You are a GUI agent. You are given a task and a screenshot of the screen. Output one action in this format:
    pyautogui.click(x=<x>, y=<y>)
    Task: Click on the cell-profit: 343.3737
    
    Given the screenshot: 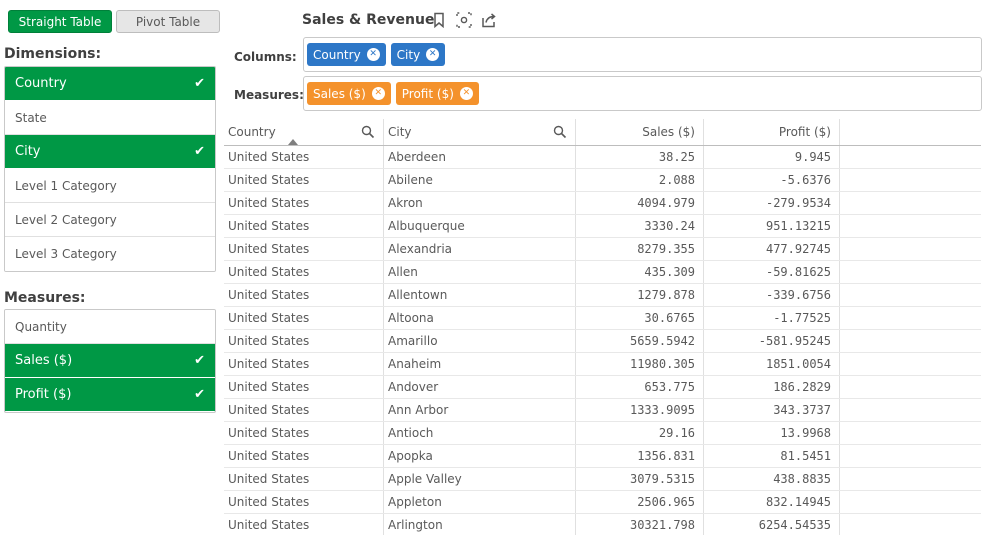 What is the action you would take?
    pyautogui.click(x=772, y=410)
    